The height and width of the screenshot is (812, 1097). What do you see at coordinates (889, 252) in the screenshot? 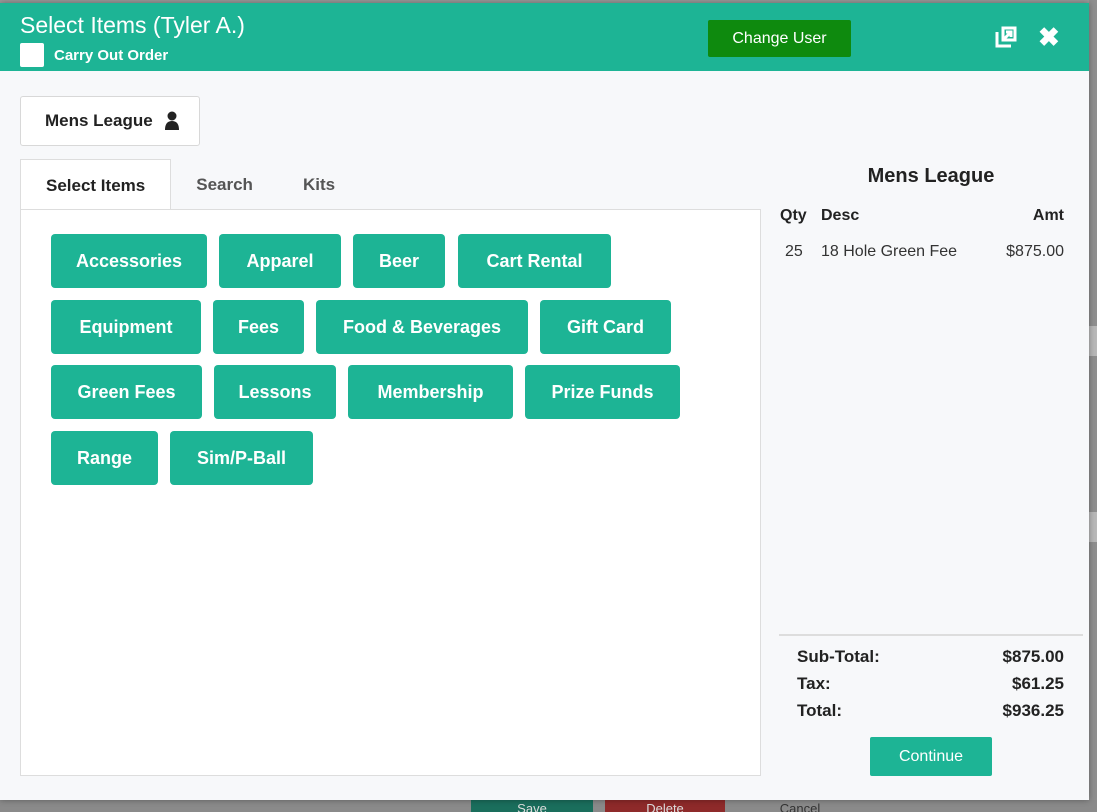
I see `line-desc: 18 Hole Green Fee` at bounding box center [889, 252].